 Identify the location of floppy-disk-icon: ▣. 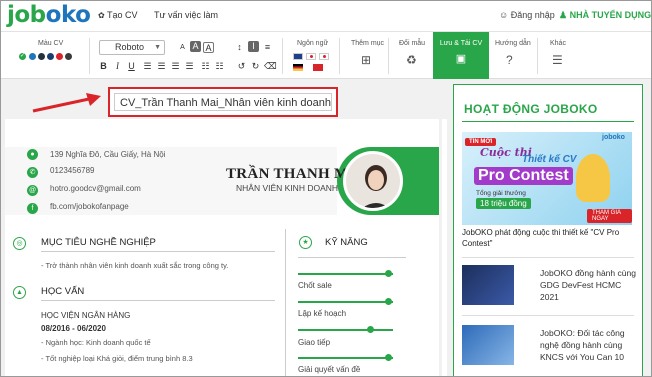
(461, 59).